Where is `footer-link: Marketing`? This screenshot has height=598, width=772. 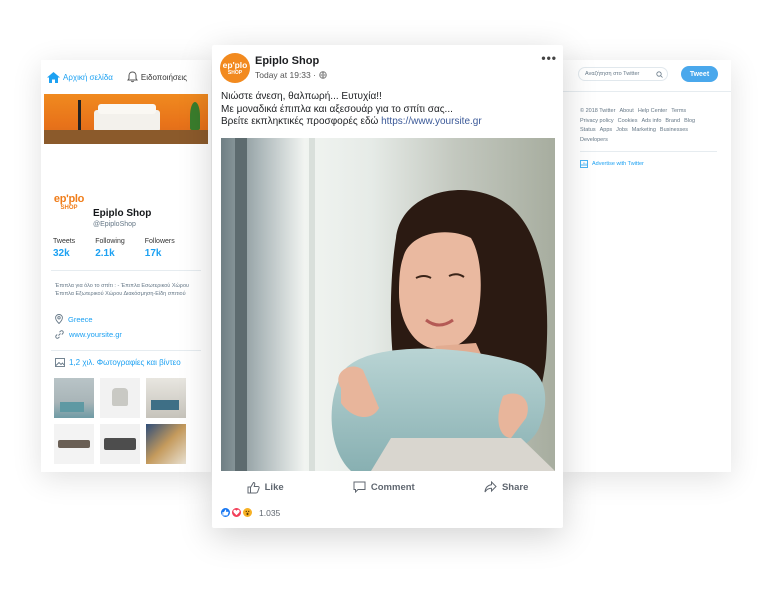
footer-link: Marketing is located at coordinates (644, 130).